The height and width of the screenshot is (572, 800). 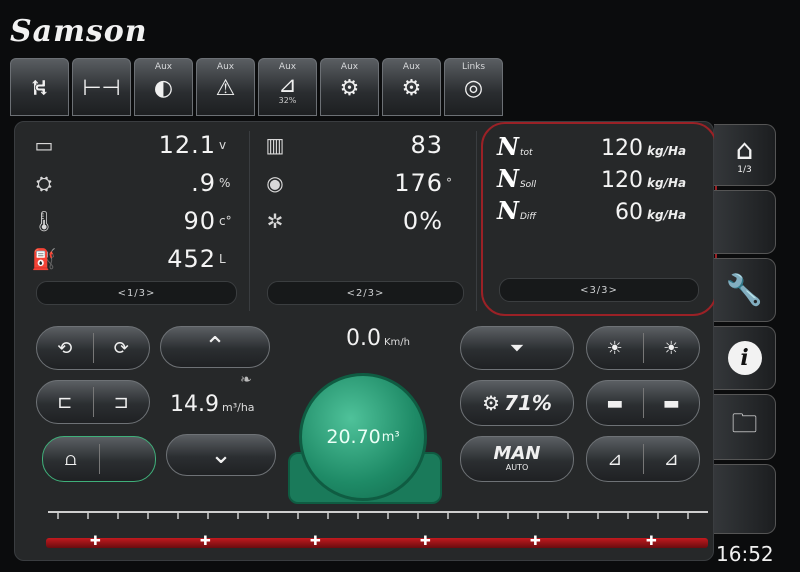 I want to click on rate-value: 14.9, so click(x=194, y=404).